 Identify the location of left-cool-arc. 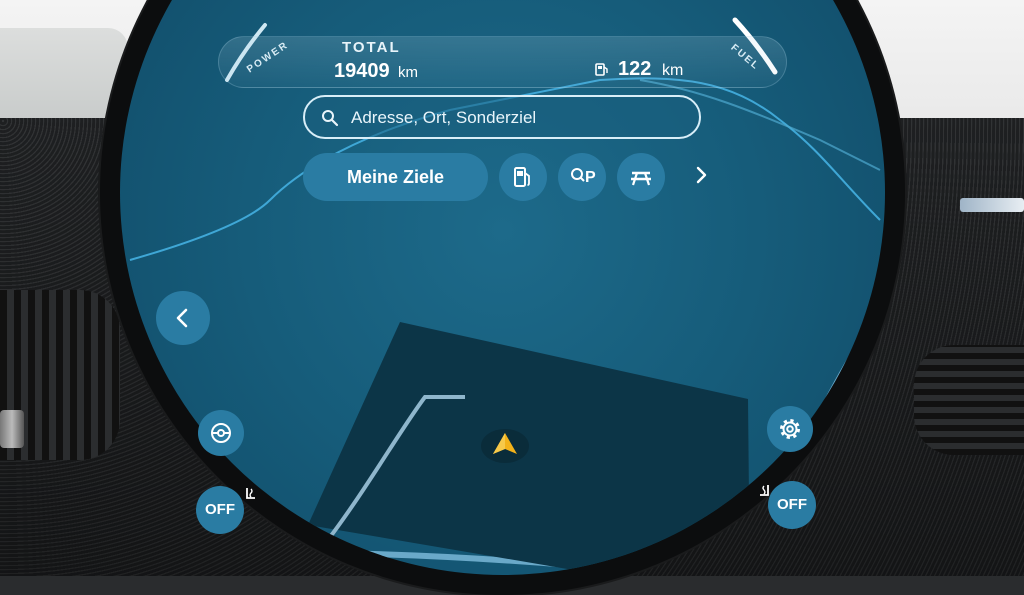
(243, 557).